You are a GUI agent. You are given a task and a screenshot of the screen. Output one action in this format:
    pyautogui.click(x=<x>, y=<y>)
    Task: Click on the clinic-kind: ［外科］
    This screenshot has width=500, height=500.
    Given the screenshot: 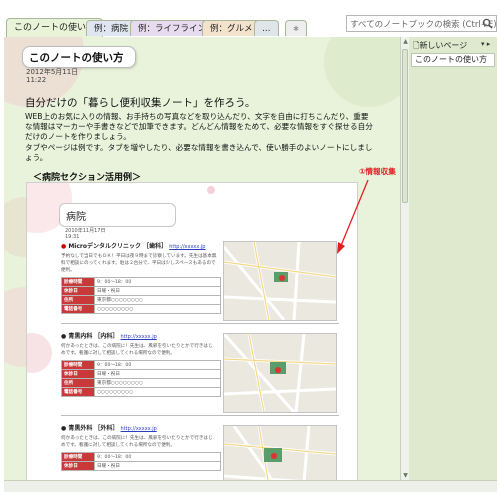 What is the action you would take?
    pyautogui.click(x=106, y=428)
    